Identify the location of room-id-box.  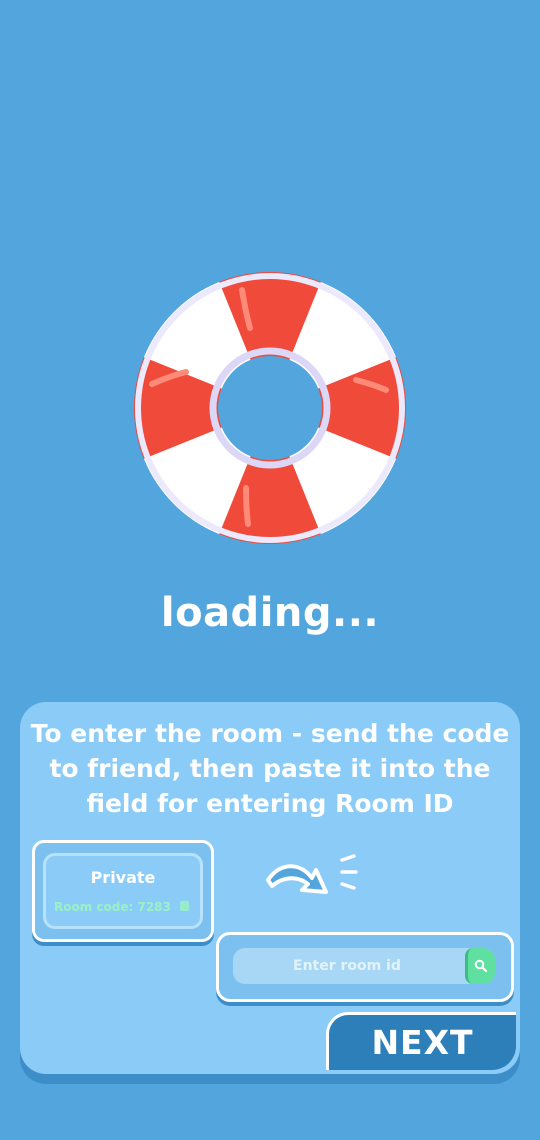
(365, 967).